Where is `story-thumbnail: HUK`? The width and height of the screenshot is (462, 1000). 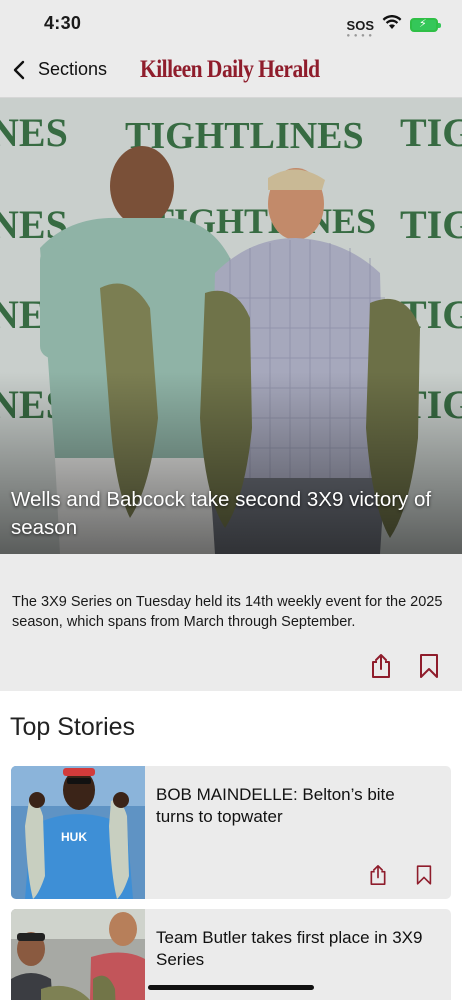
story-thumbnail: HUK is located at coordinates (78, 832).